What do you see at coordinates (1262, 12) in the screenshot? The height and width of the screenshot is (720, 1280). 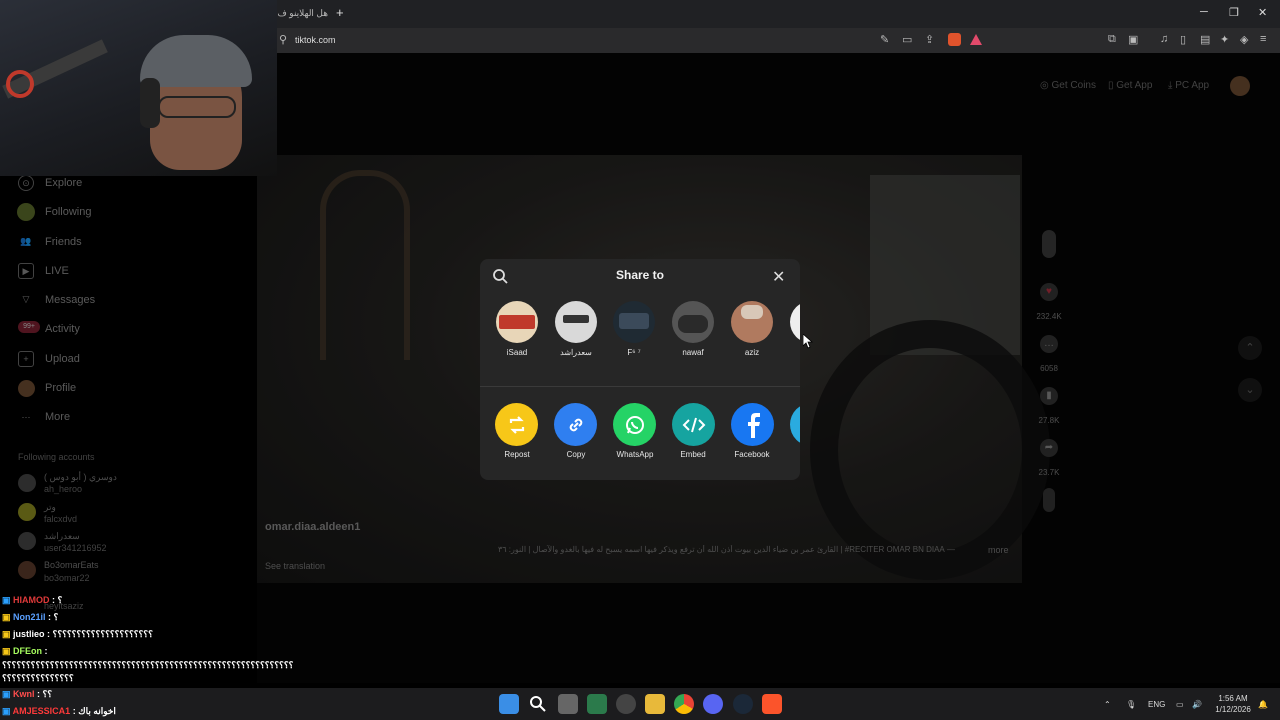 I see `close-window-button: ✕` at bounding box center [1262, 12].